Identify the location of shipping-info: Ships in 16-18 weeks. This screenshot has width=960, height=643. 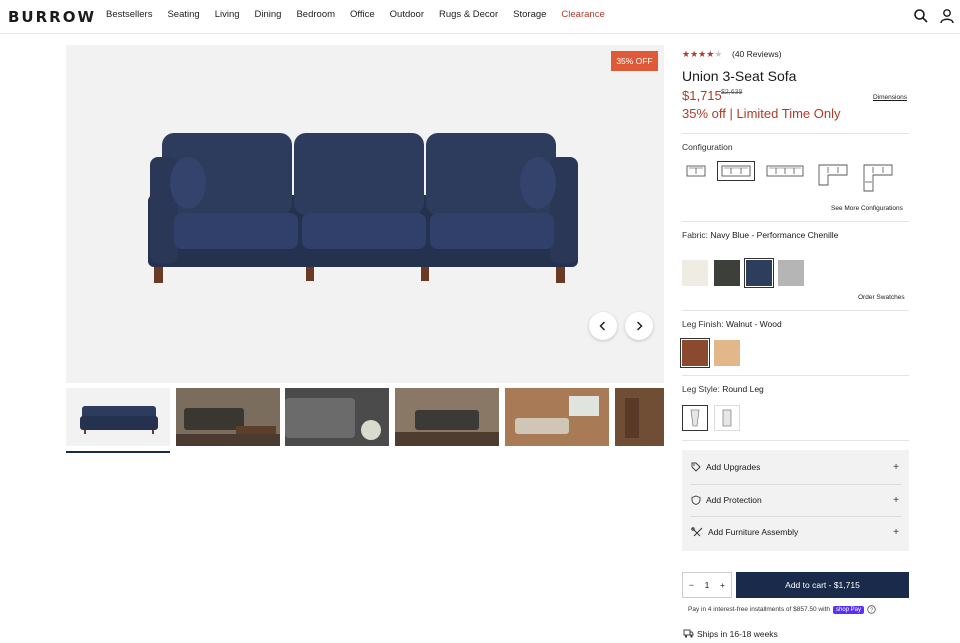
(730, 633).